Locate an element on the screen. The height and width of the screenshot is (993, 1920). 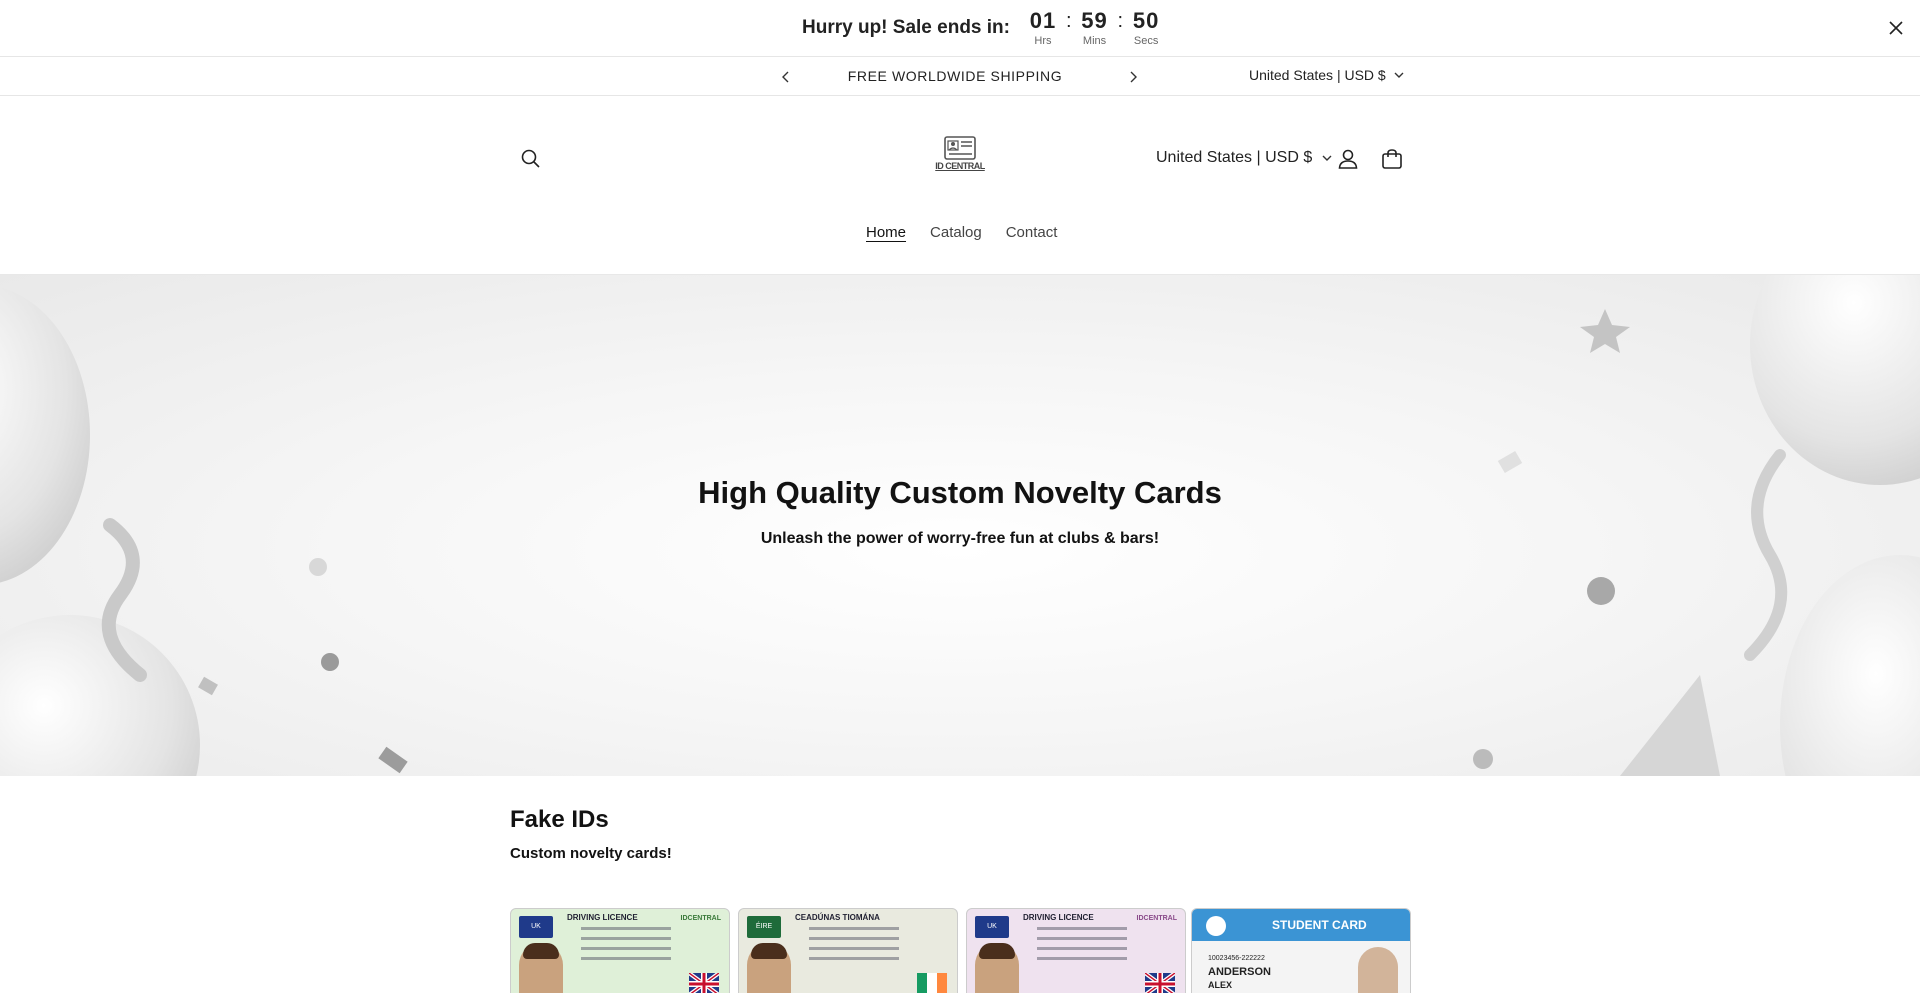
countdown-hours: 01 Hrs is located at coordinates (1043, 27).